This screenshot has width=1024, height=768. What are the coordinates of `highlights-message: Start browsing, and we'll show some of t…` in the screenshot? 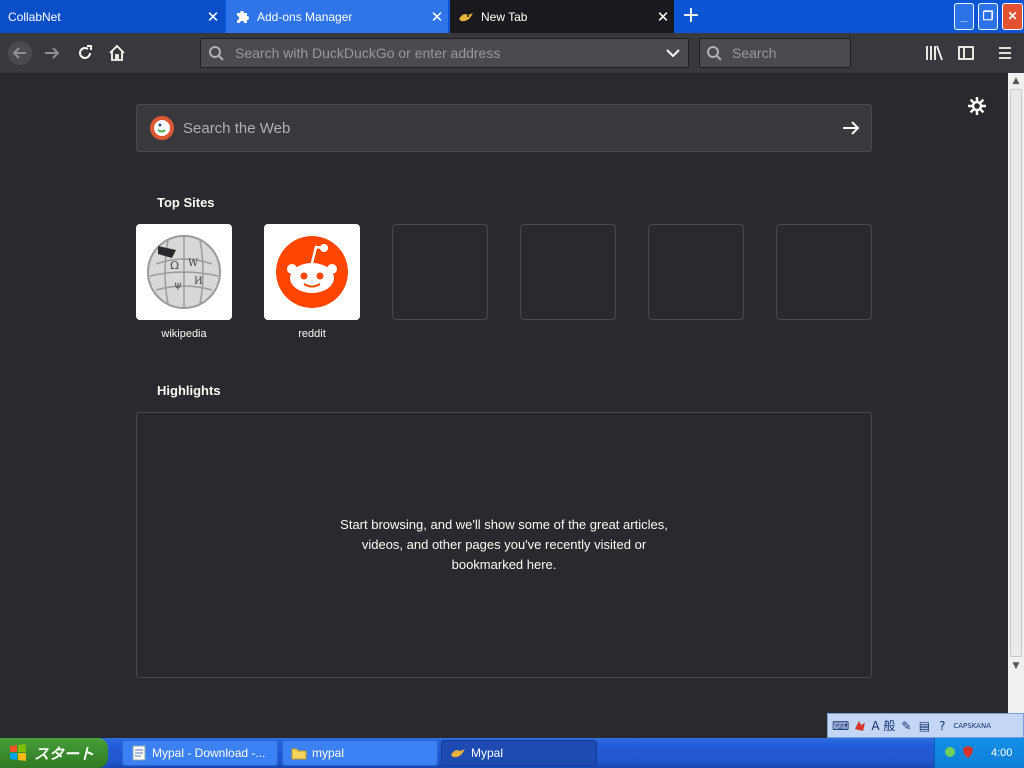 It's located at (504, 544).